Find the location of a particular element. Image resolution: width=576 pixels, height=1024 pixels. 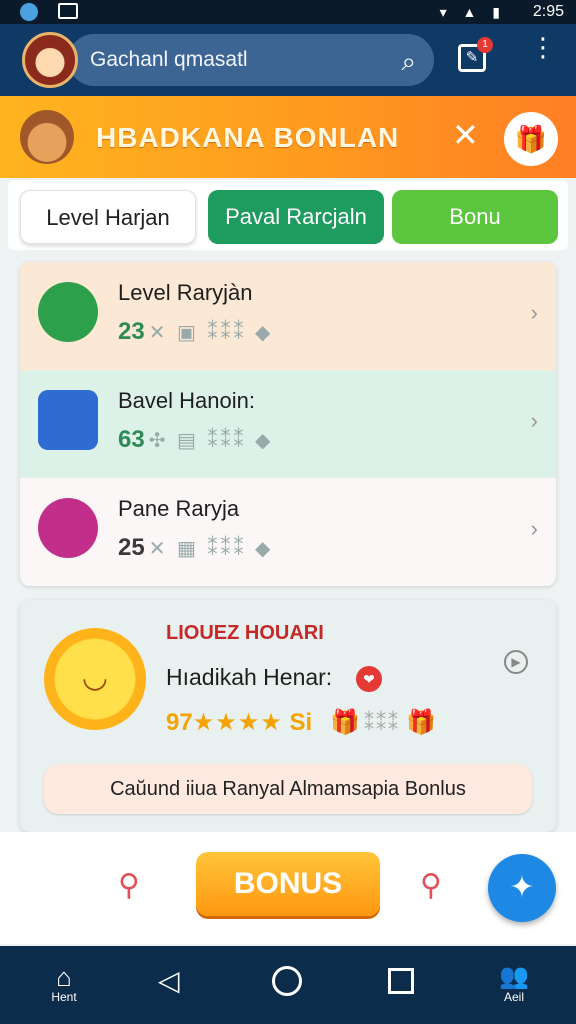

avatar is located at coordinates (50, 60).